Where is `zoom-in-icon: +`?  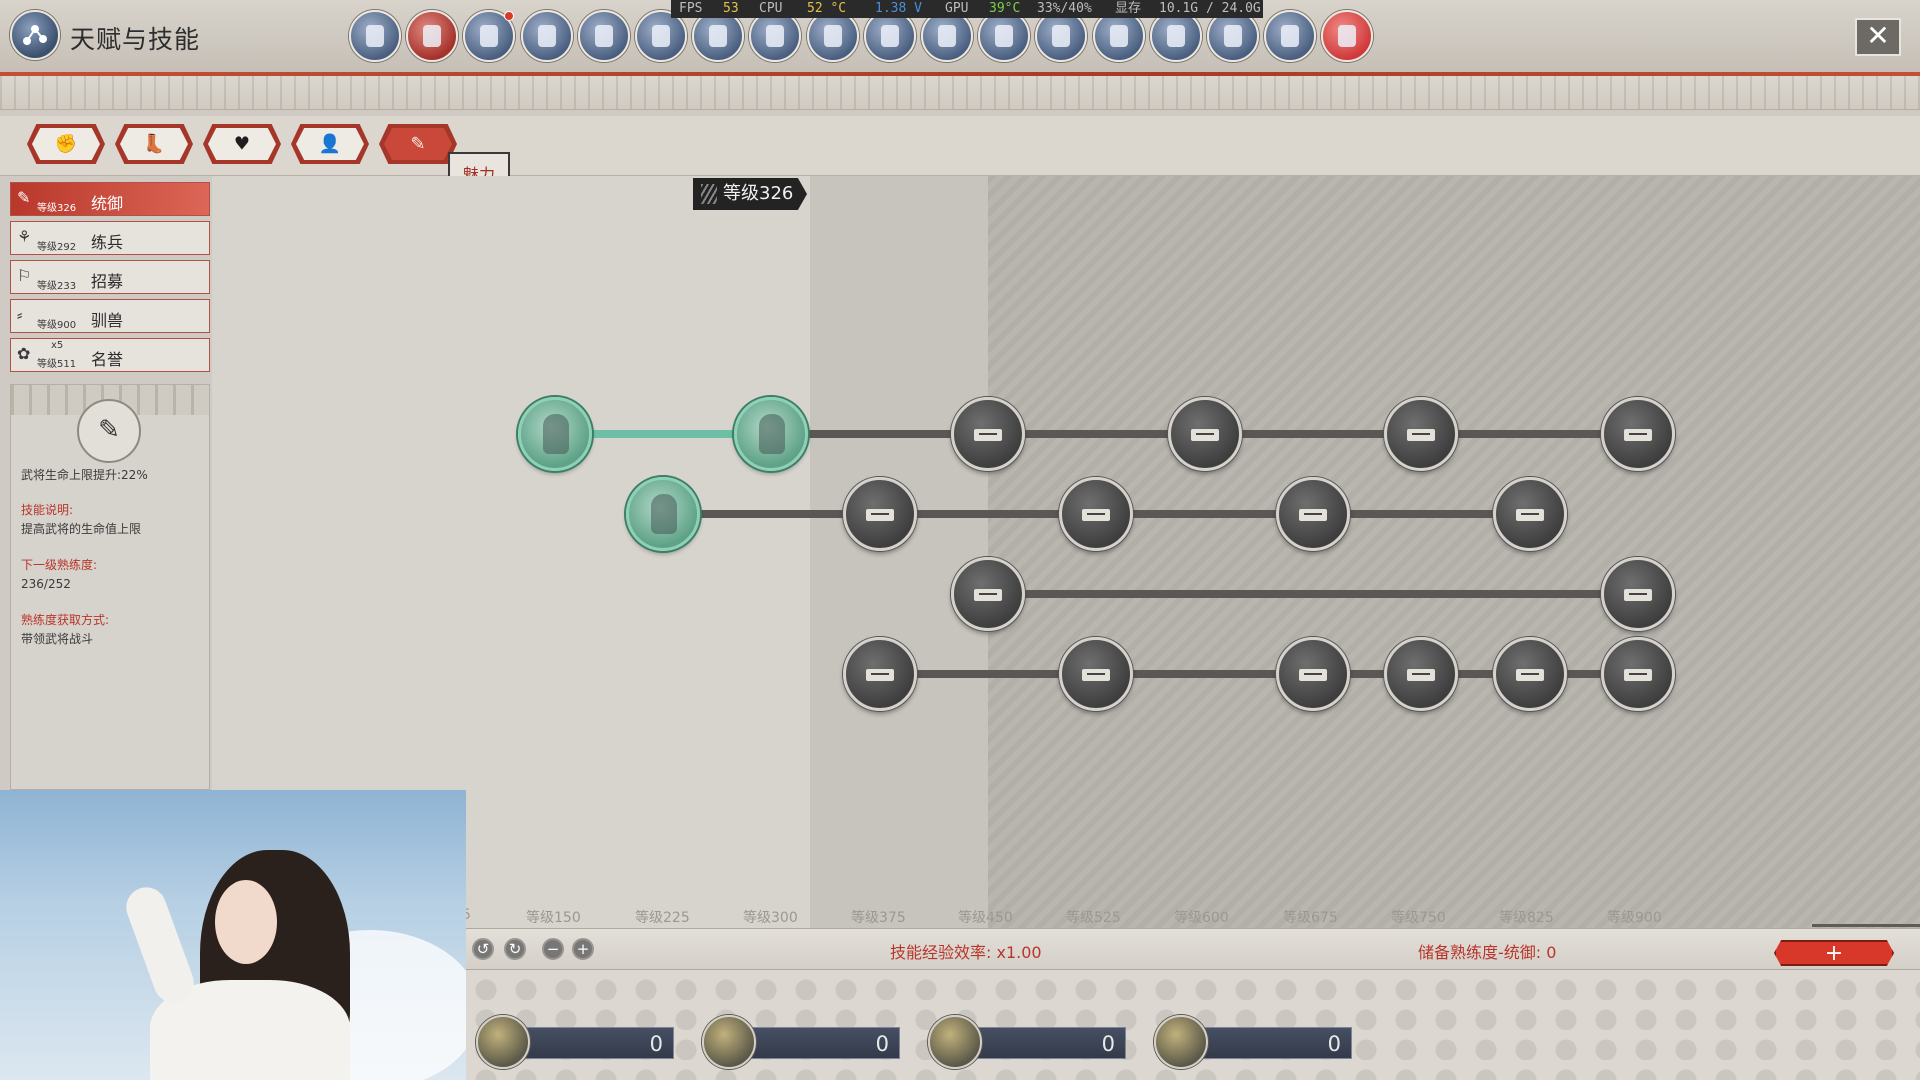
zoom-in-icon: + is located at coordinates (583, 949).